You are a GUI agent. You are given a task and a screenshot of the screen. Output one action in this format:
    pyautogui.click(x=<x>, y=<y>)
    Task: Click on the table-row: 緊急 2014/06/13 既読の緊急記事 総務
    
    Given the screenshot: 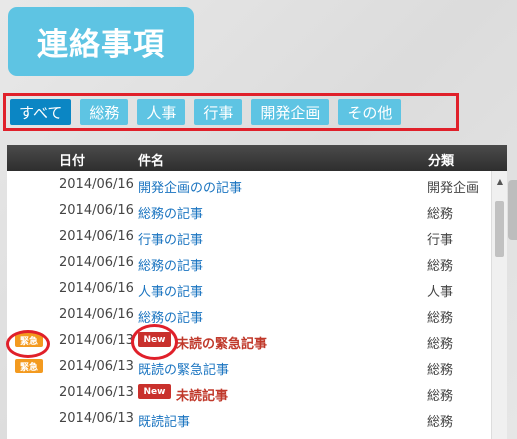 What is the action you would take?
    pyautogui.click(x=257, y=366)
    